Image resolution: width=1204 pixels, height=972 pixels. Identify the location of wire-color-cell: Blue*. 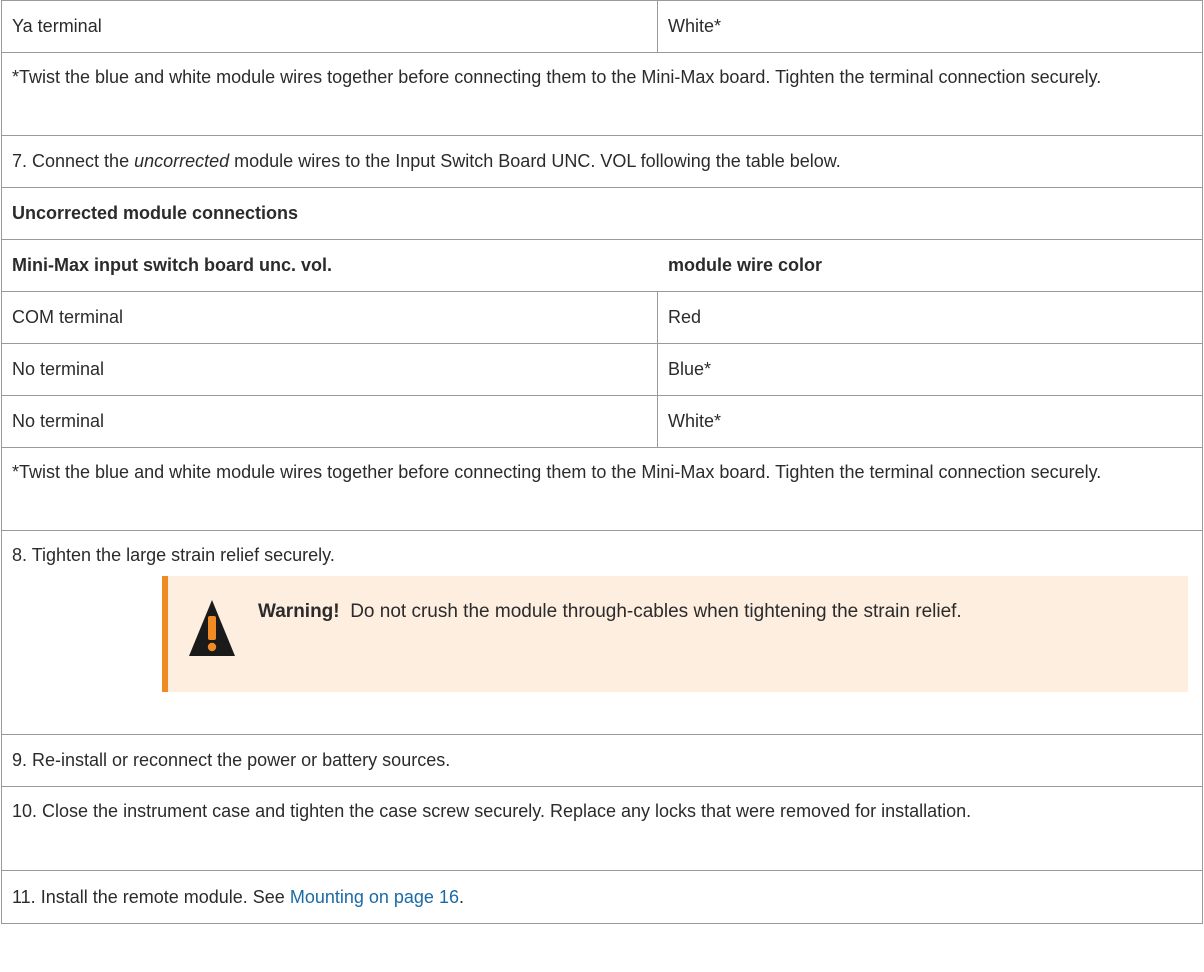
(690, 369).